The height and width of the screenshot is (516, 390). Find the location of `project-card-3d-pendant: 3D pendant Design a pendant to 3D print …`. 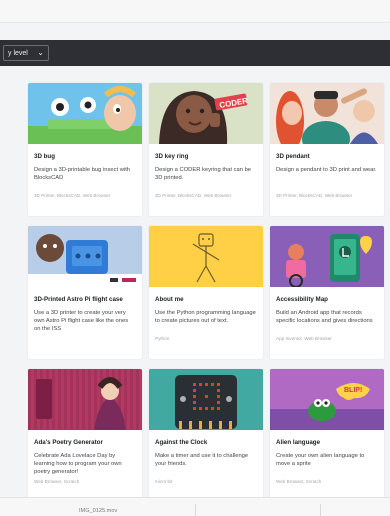

project-card-3d-pendant: 3D pendant Design a pendant to 3D print … is located at coordinates (327, 149).